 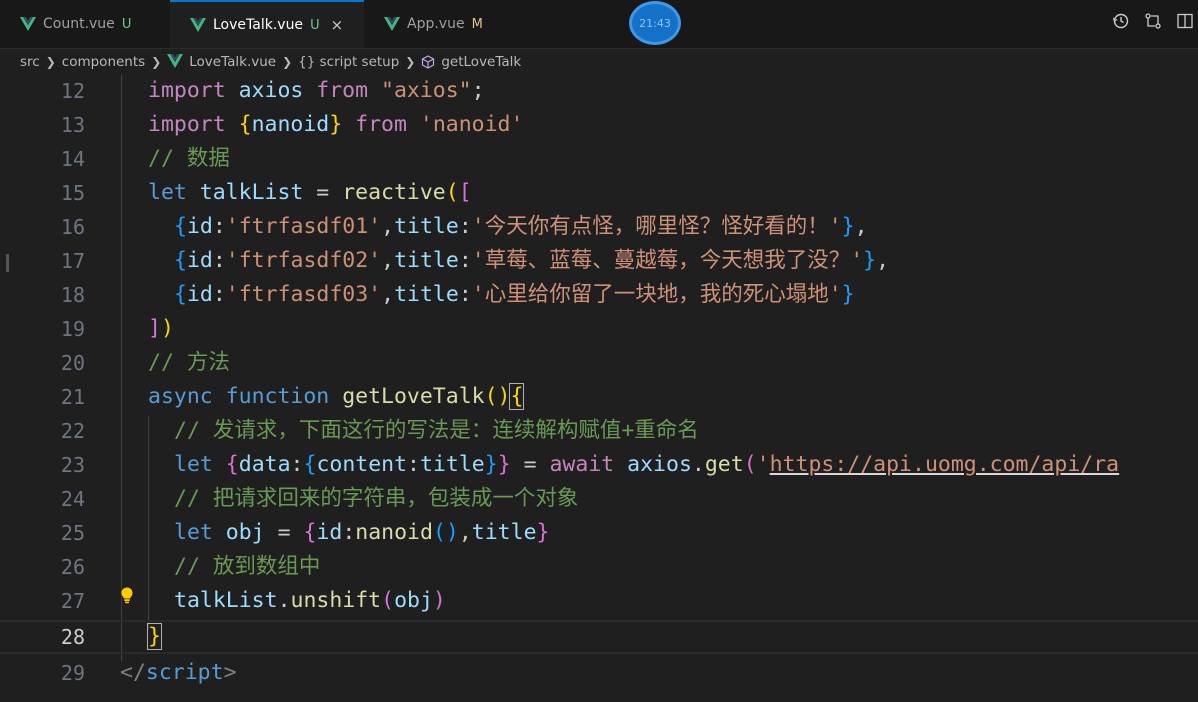 I want to click on token-string: ', so click(x=763, y=464).